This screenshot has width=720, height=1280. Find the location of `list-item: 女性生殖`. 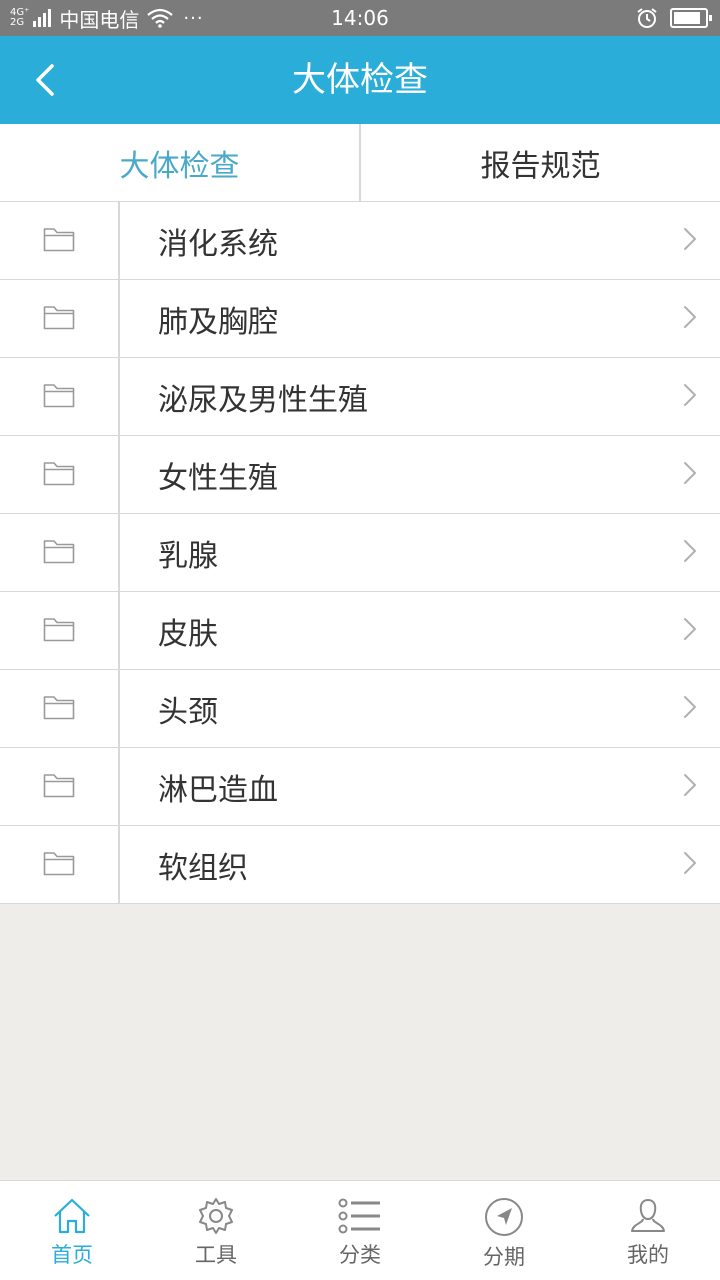

list-item: 女性生殖 is located at coordinates (360, 475).